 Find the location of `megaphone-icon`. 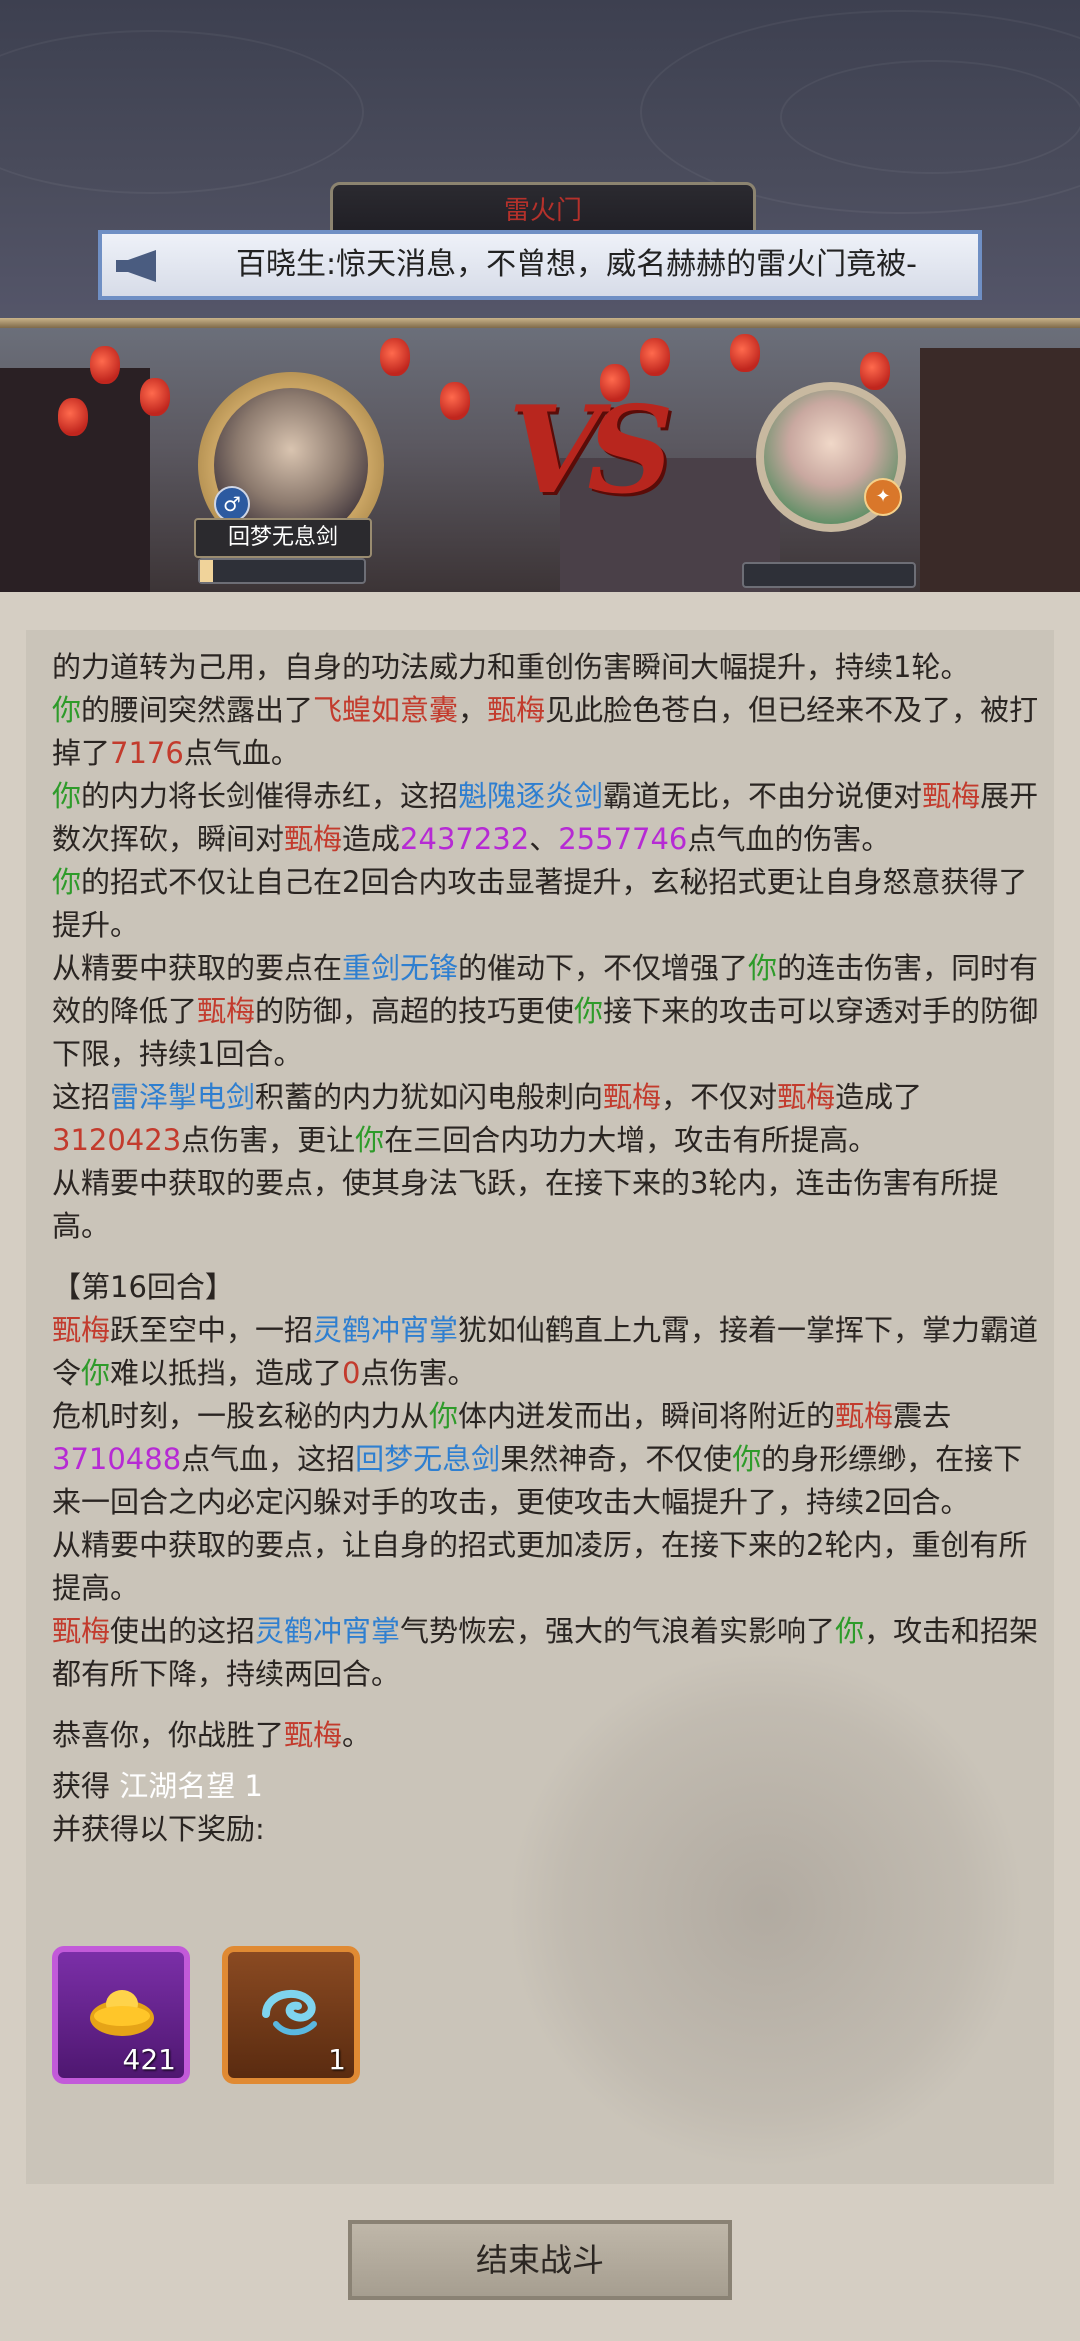

megaphone-icon is located at coordinates (136, 266).